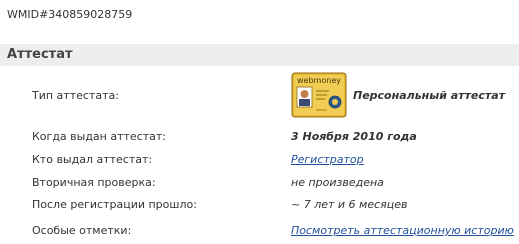  What do you see at coordinates (75, 95) in the screenshot?
I see `cert-type-label: Тип аттестата:` at bounding box center [75, 95].